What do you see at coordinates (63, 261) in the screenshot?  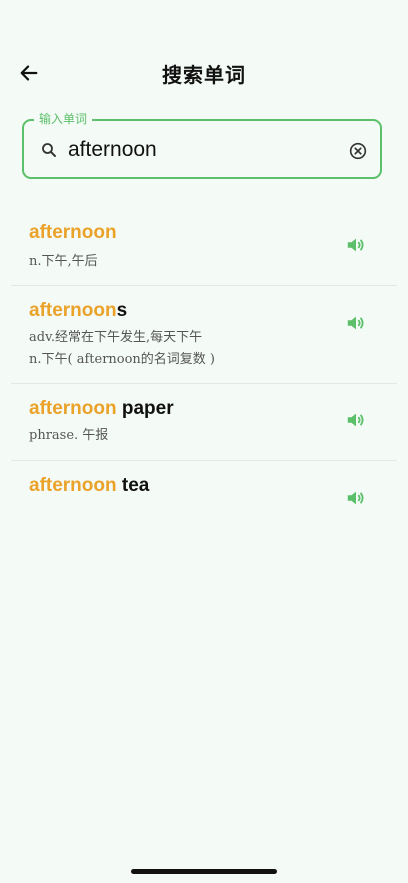 I see `result-definition: n.下午,午后` at bounding box center [63, 261].